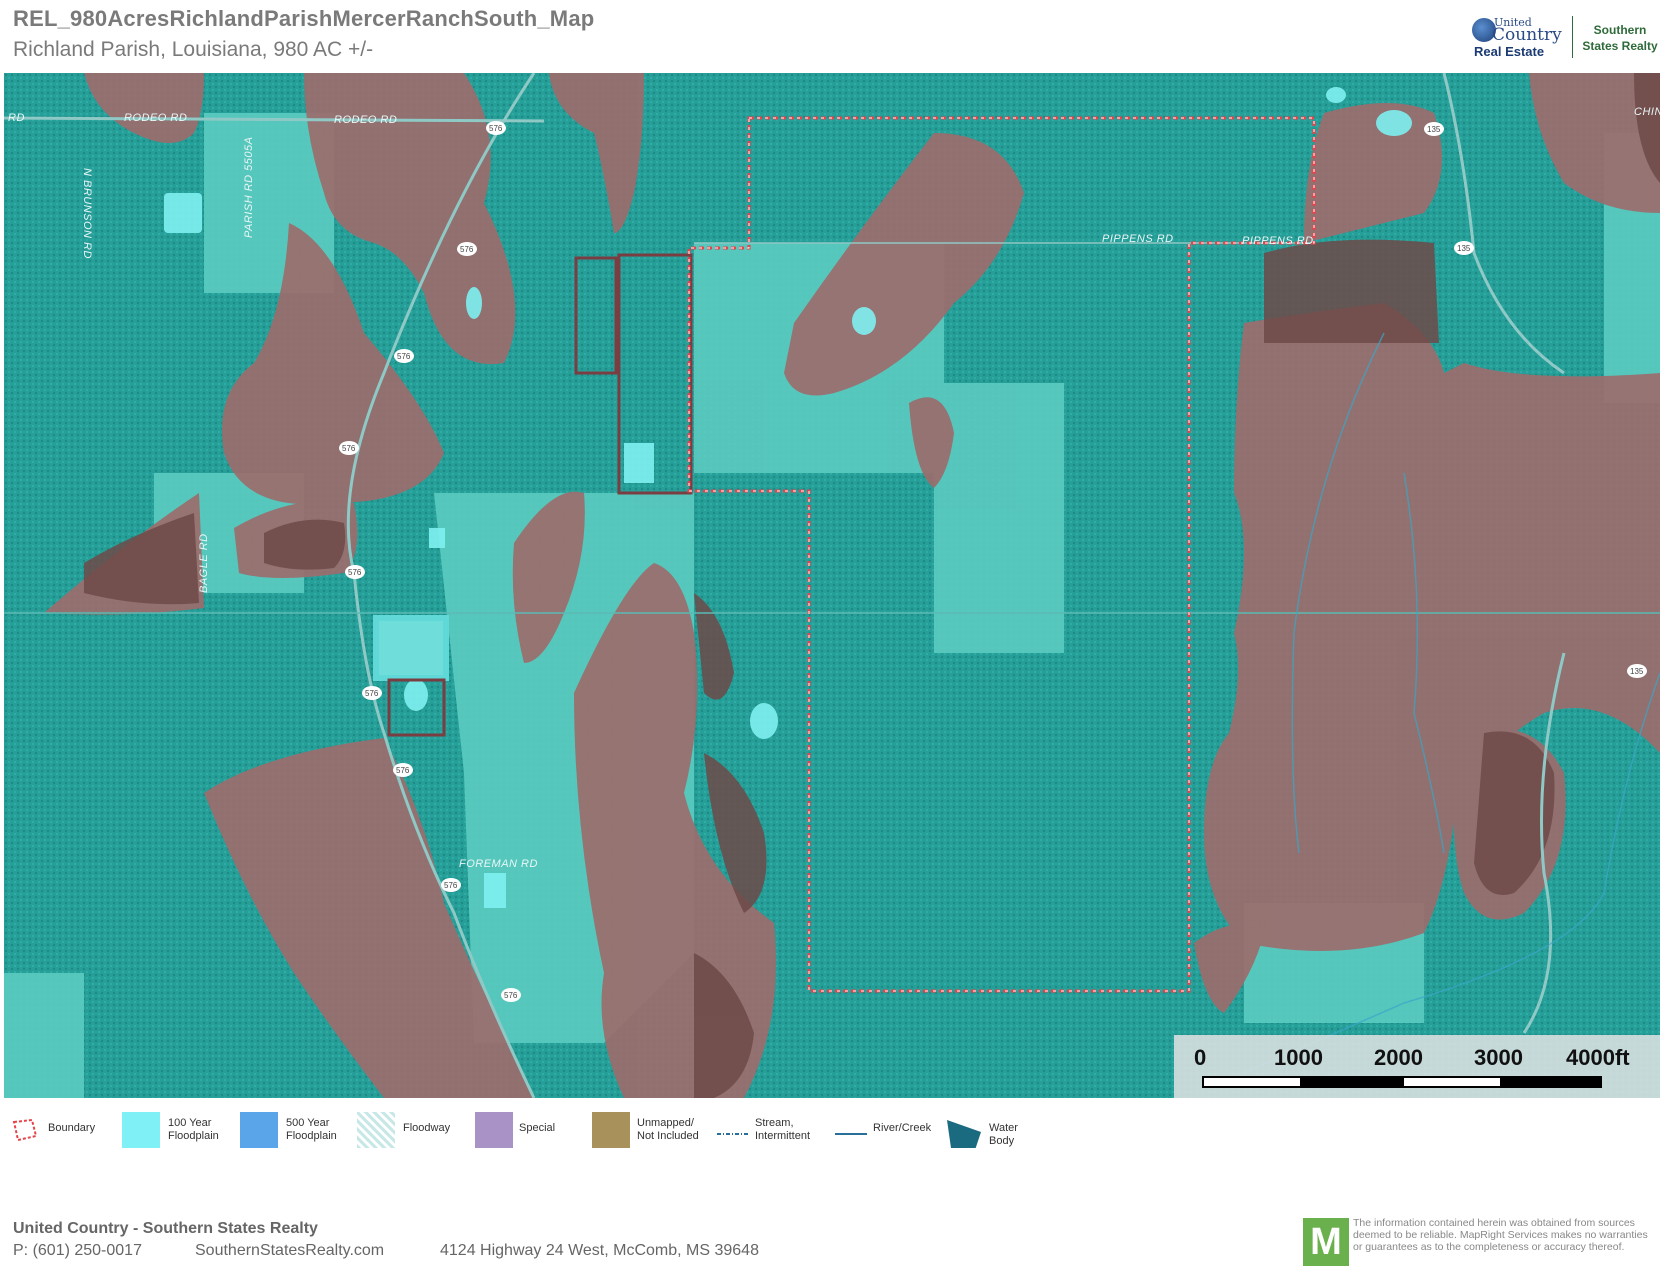 This screenshot has width=1662, height=1275. I want to click on logo-states-realty: States Realty, so click(1620, 46).